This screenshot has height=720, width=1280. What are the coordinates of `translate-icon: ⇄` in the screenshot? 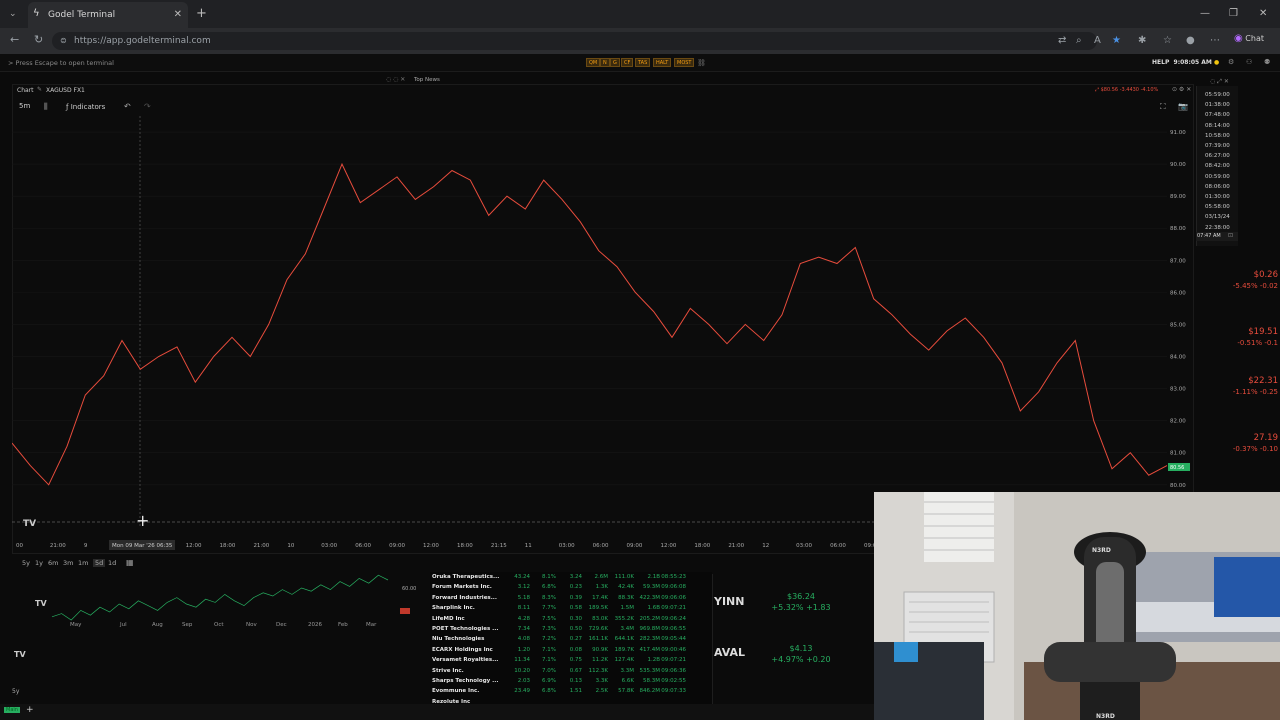 It's located at (1062, 40).